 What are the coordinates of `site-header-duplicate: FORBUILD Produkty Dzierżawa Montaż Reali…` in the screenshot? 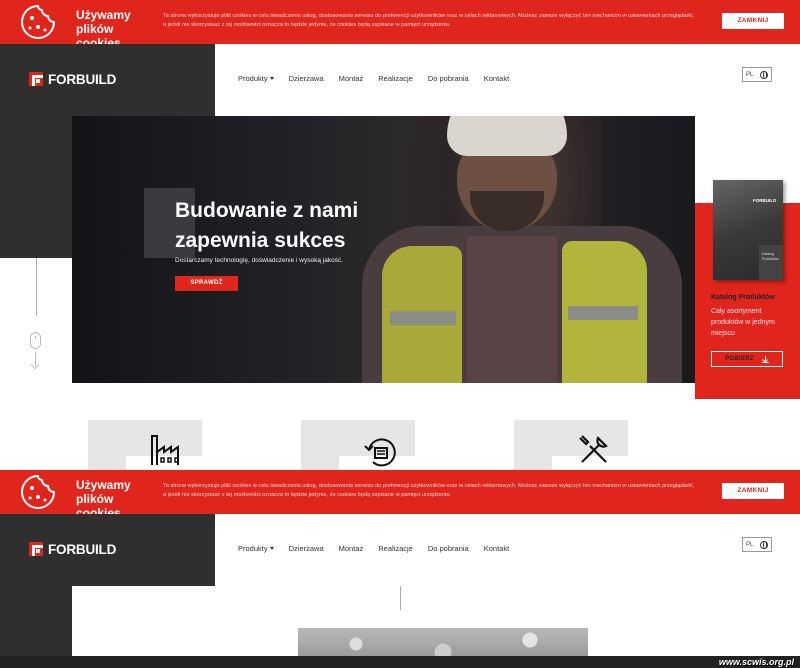 It's located at (400, 550).